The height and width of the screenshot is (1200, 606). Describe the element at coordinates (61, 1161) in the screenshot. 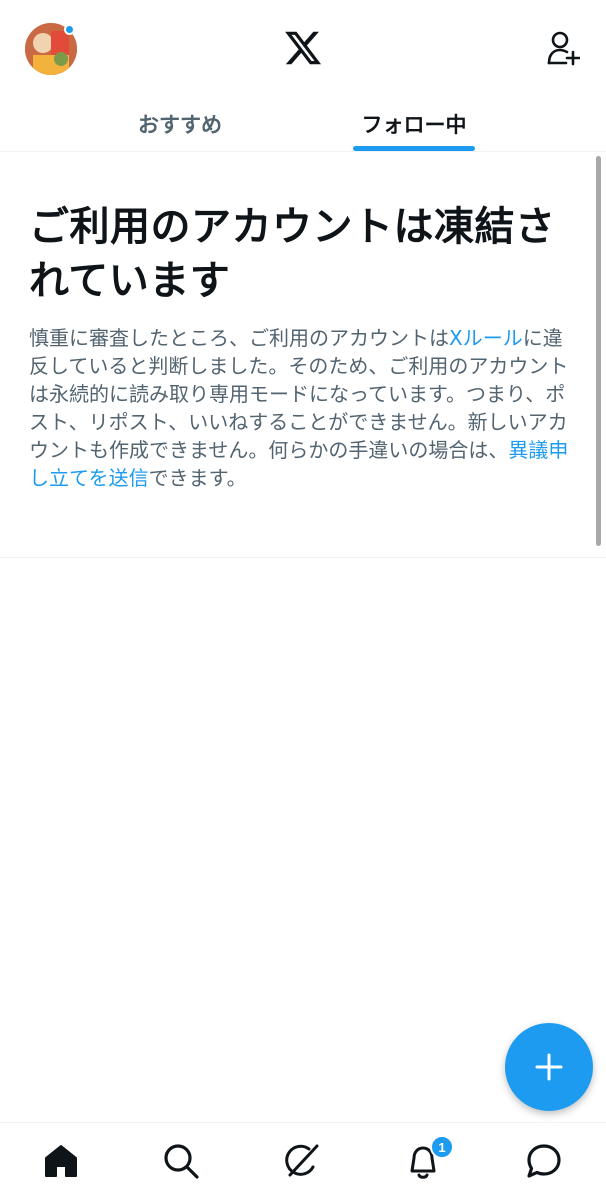

I see `home-icon` at that location.